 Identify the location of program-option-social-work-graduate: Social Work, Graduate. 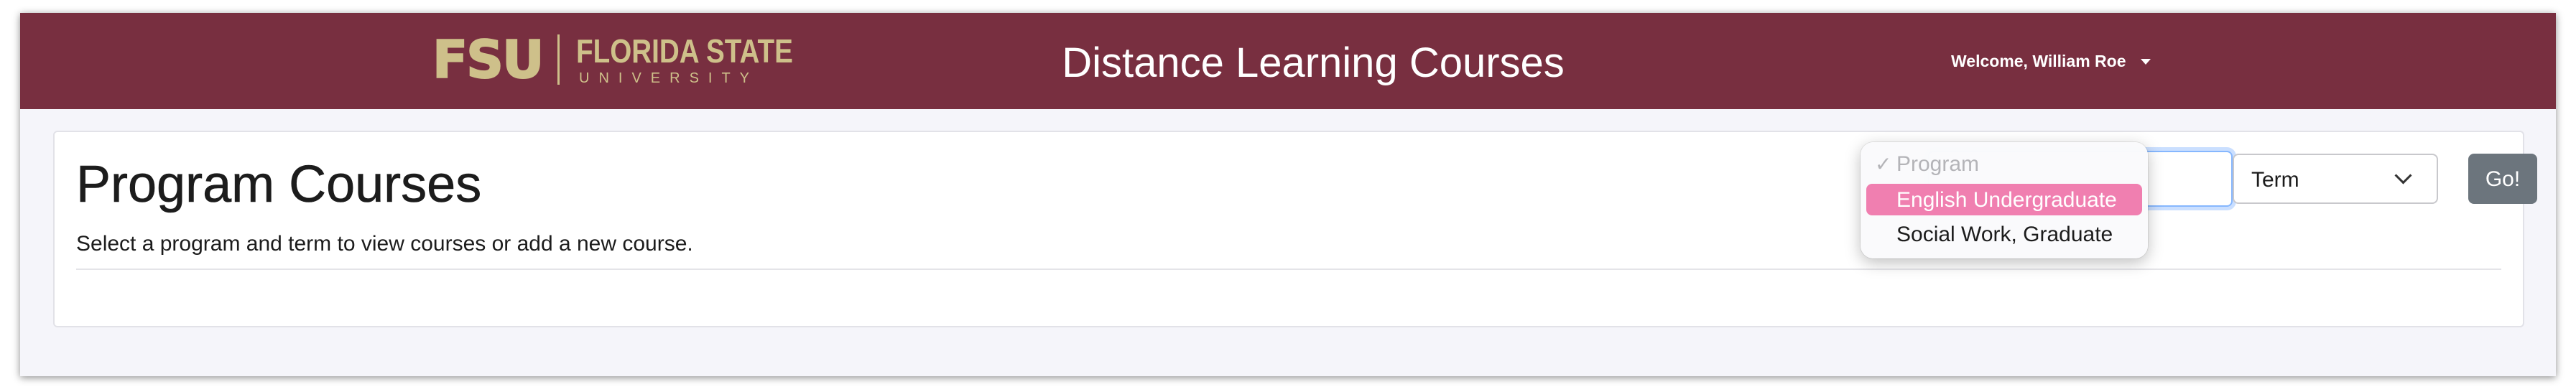
(2004, 234).